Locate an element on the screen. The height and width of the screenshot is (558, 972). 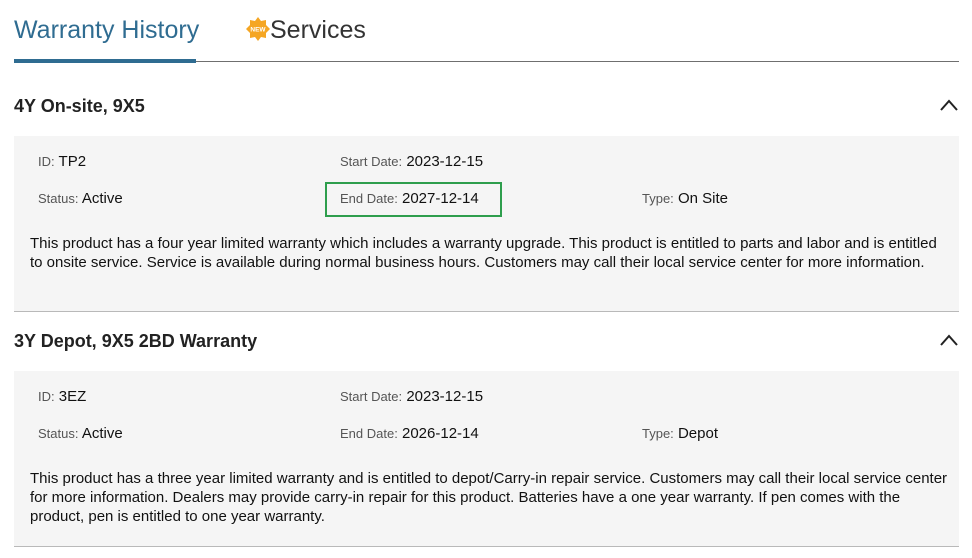
warranty-end-date: End Date: 2026-12-14 is located at coordinates (409, 433).